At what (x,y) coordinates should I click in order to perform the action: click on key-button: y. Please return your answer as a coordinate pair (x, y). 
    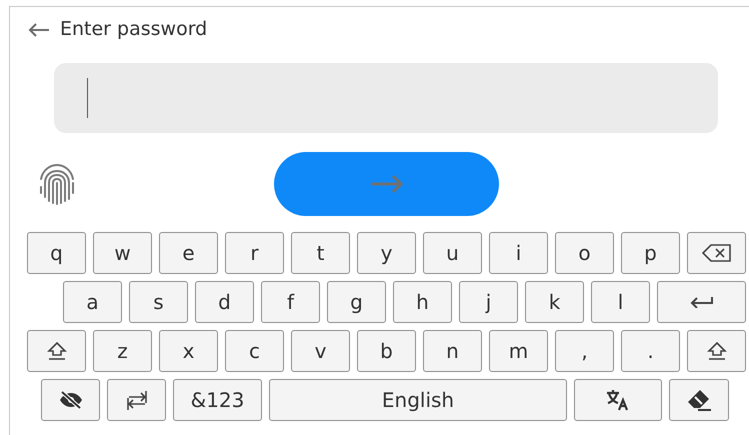
    Looking at the image, I should click on (386, 253).